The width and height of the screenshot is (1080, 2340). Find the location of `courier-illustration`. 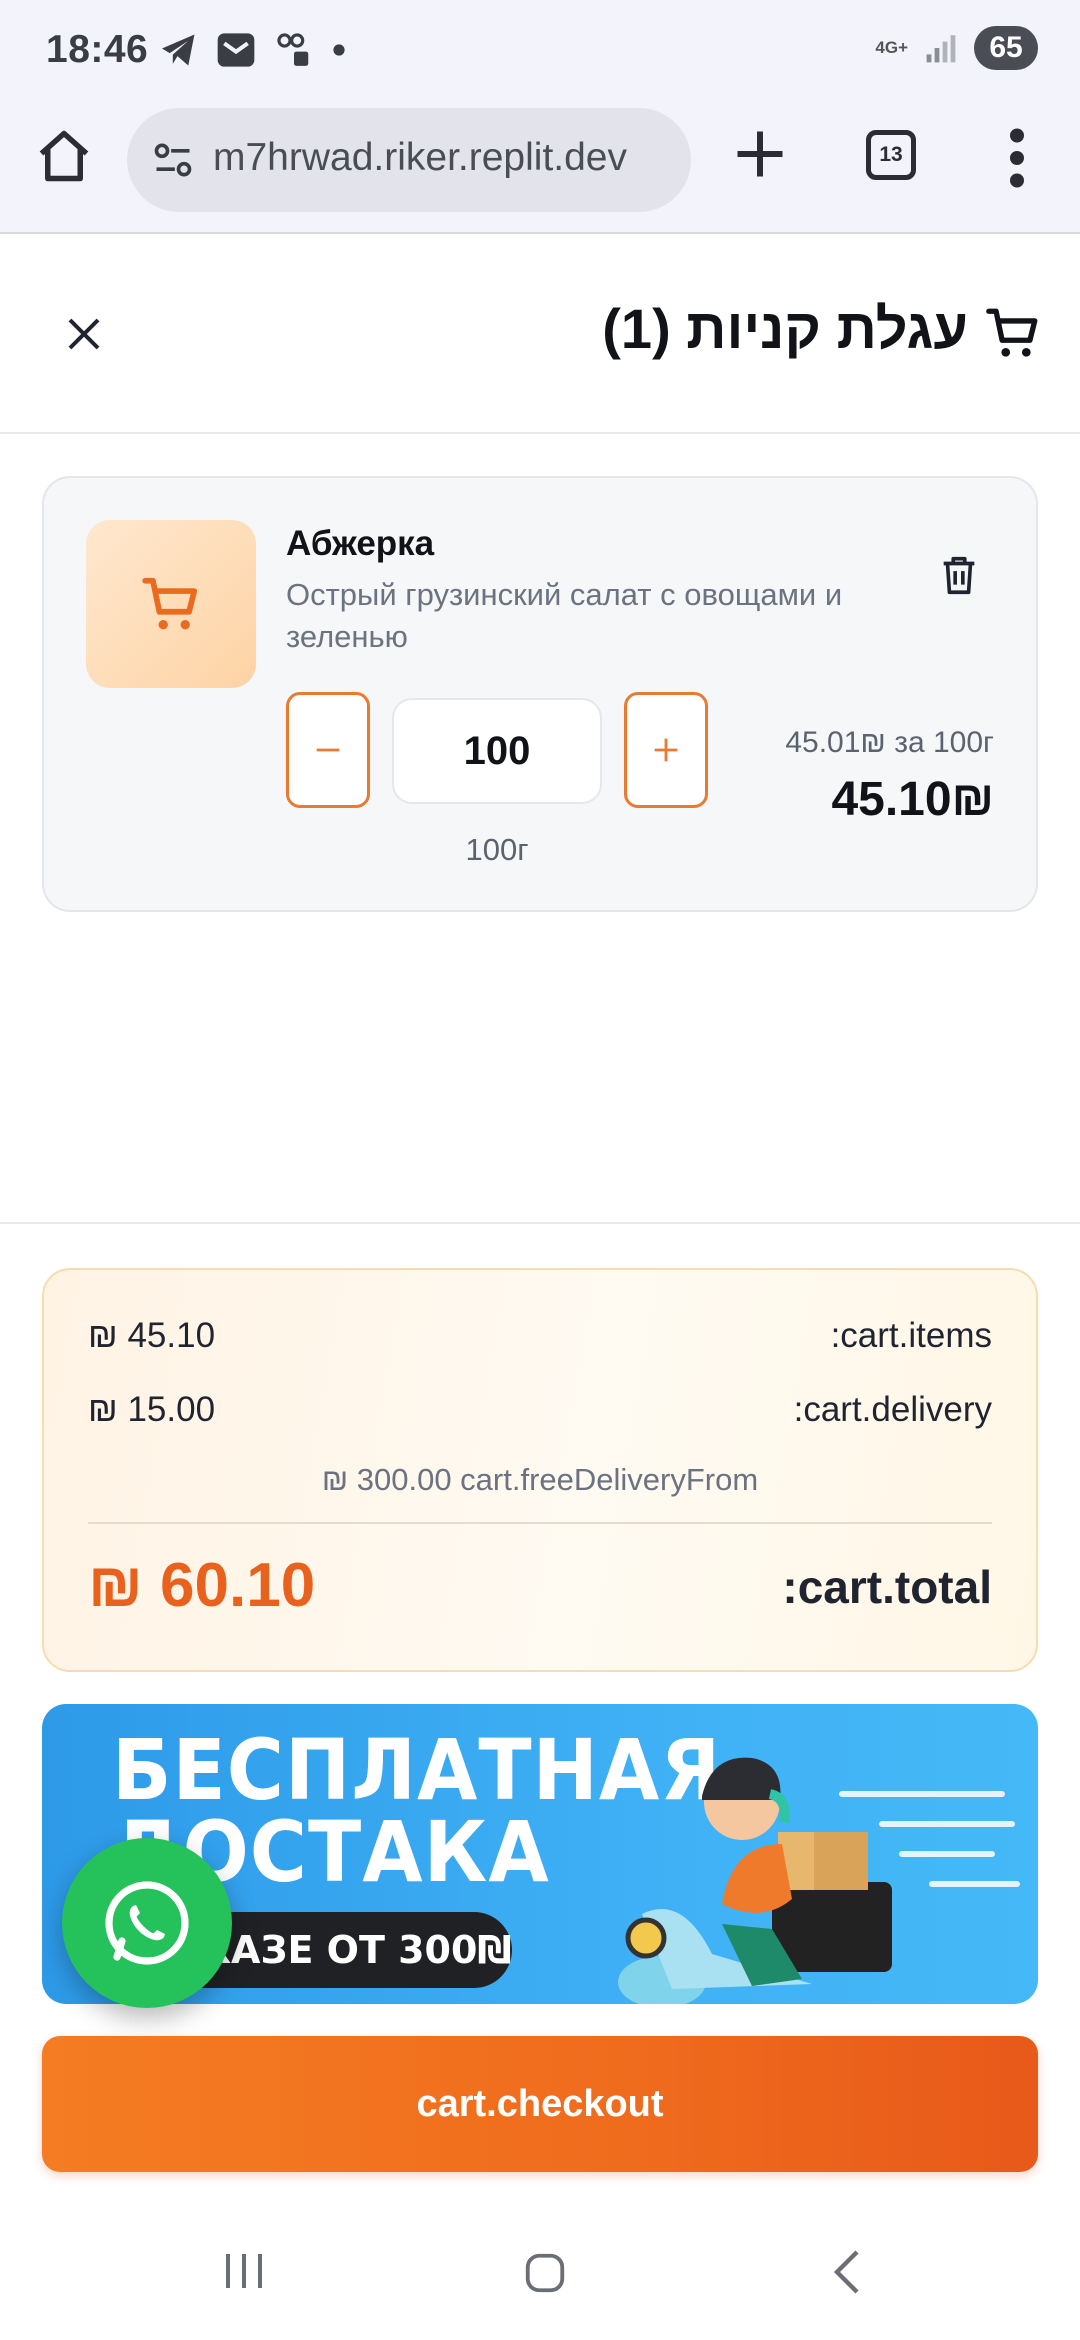

courier-illustration is located at coordinates (819, 1880).